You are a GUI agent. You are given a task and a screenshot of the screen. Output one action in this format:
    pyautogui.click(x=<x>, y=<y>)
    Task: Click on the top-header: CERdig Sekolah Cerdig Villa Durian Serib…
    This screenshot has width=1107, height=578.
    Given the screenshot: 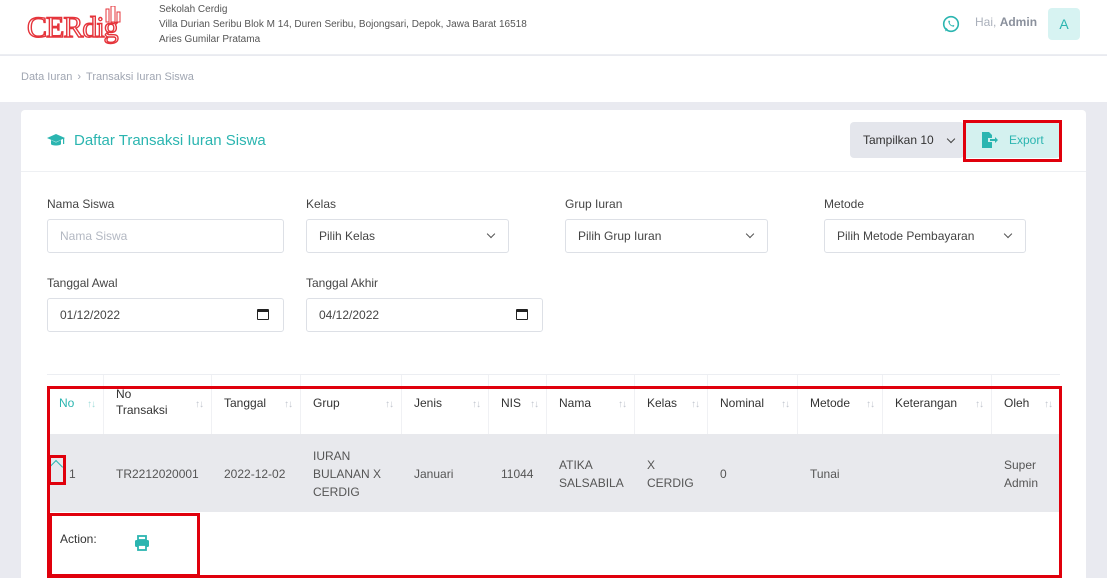 What is the action you would take?
    pyautogui.click(x=553, y=27)
    